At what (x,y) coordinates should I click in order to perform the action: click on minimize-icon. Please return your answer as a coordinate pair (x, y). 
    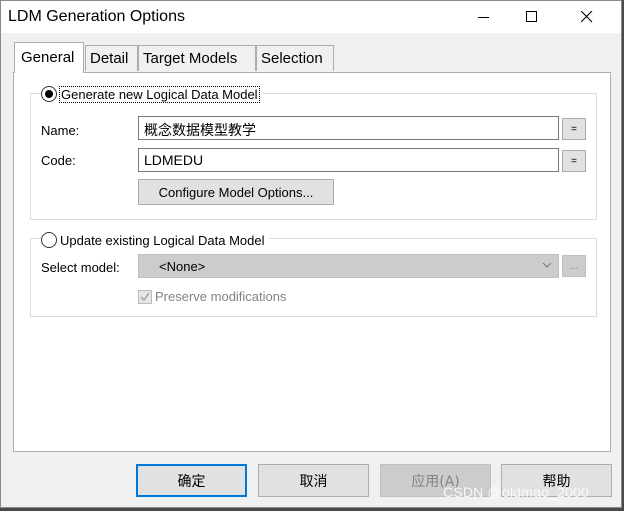
    Looking at the image, I should click on (483, 17).